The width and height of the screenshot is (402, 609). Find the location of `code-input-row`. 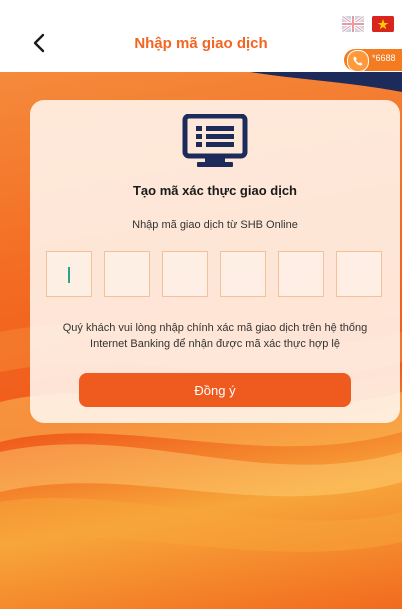

code-input-row is located at coordinates (216, 275).